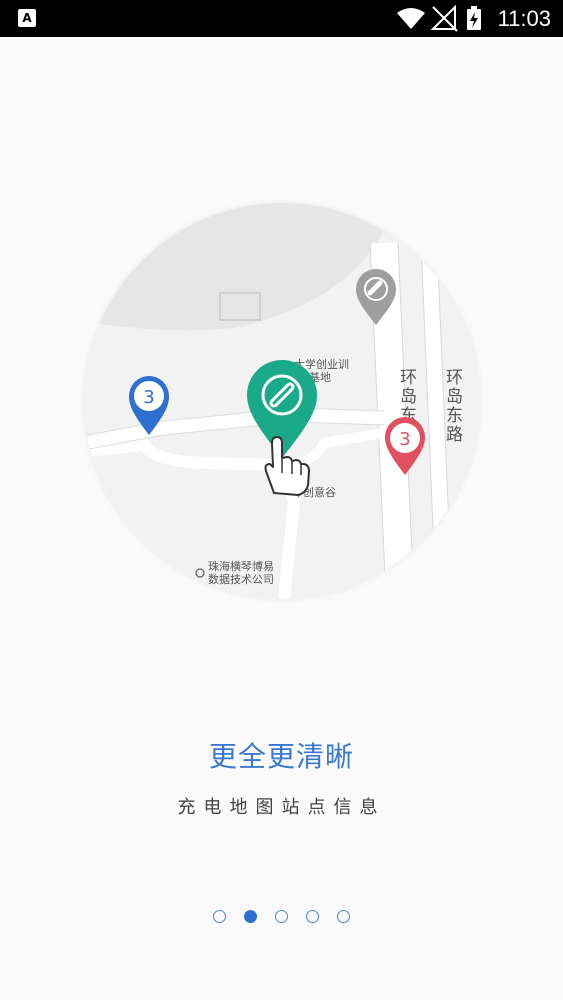 The height and width of the screenshot is (1000, 563). Describe the element at coordinates (148, 397) in the screenshot. I see `blue-cluster-count: 3` at that location.